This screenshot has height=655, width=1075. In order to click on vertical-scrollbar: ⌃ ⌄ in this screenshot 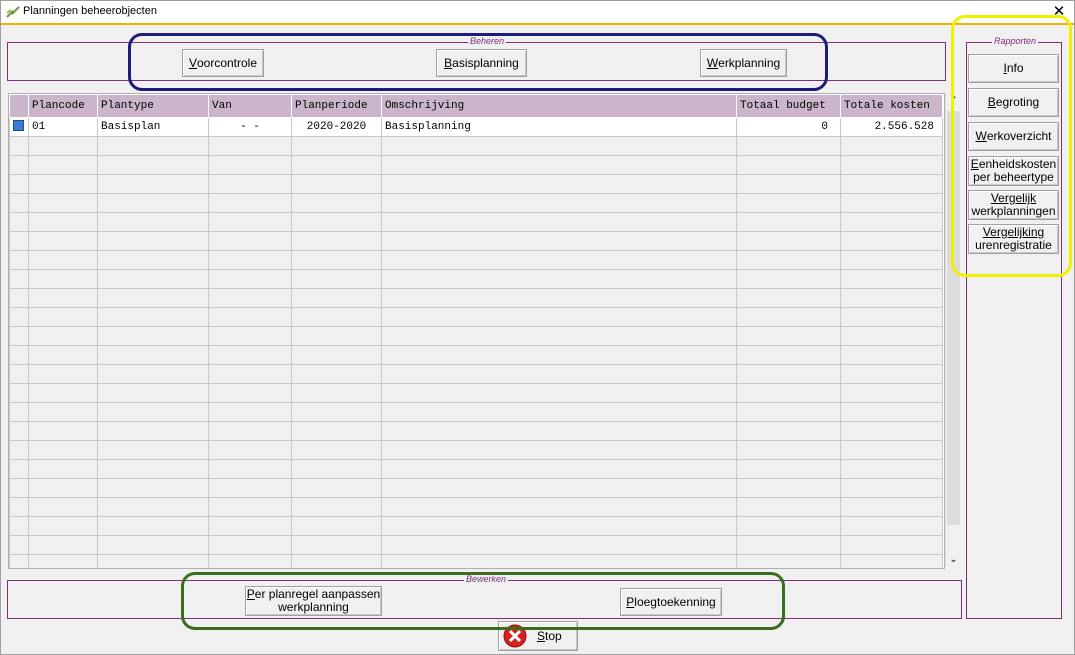, I will do `click(953, 330)`.